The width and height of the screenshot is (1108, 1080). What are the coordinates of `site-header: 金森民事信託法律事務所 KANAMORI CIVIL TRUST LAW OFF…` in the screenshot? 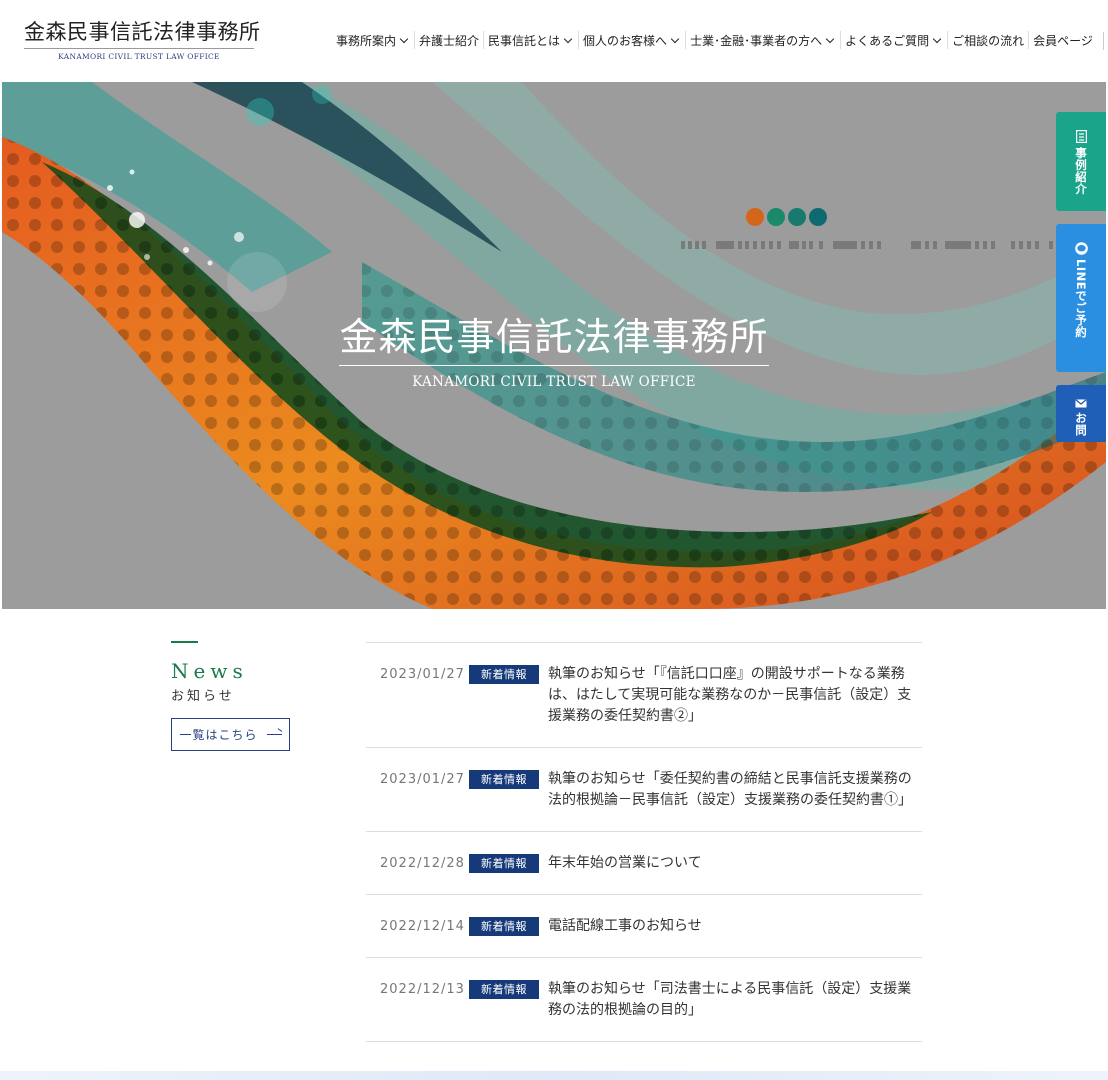 It's located at (554, 41).